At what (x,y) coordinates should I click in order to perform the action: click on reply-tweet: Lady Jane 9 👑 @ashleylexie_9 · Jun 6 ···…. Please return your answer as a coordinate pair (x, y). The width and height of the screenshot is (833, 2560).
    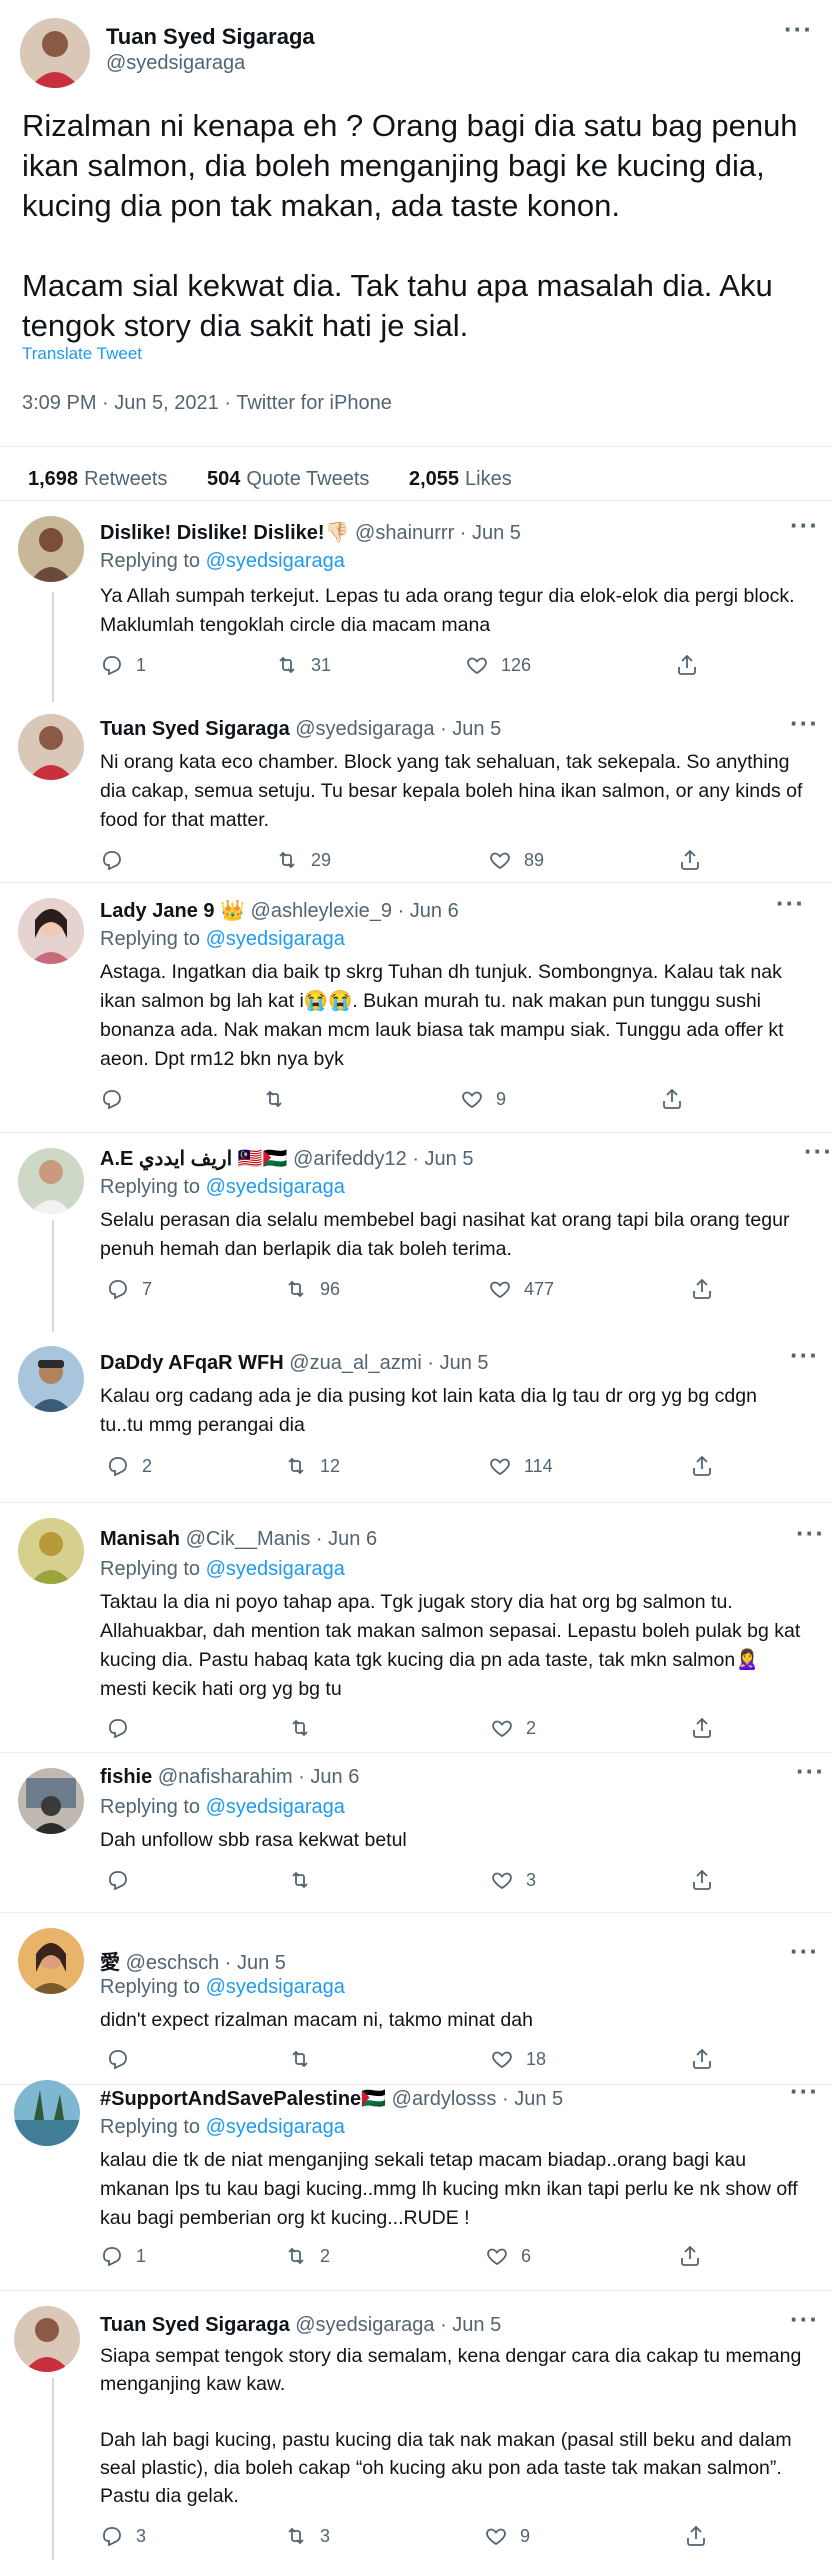
    Looking at the image, I should click on (416, 1008).